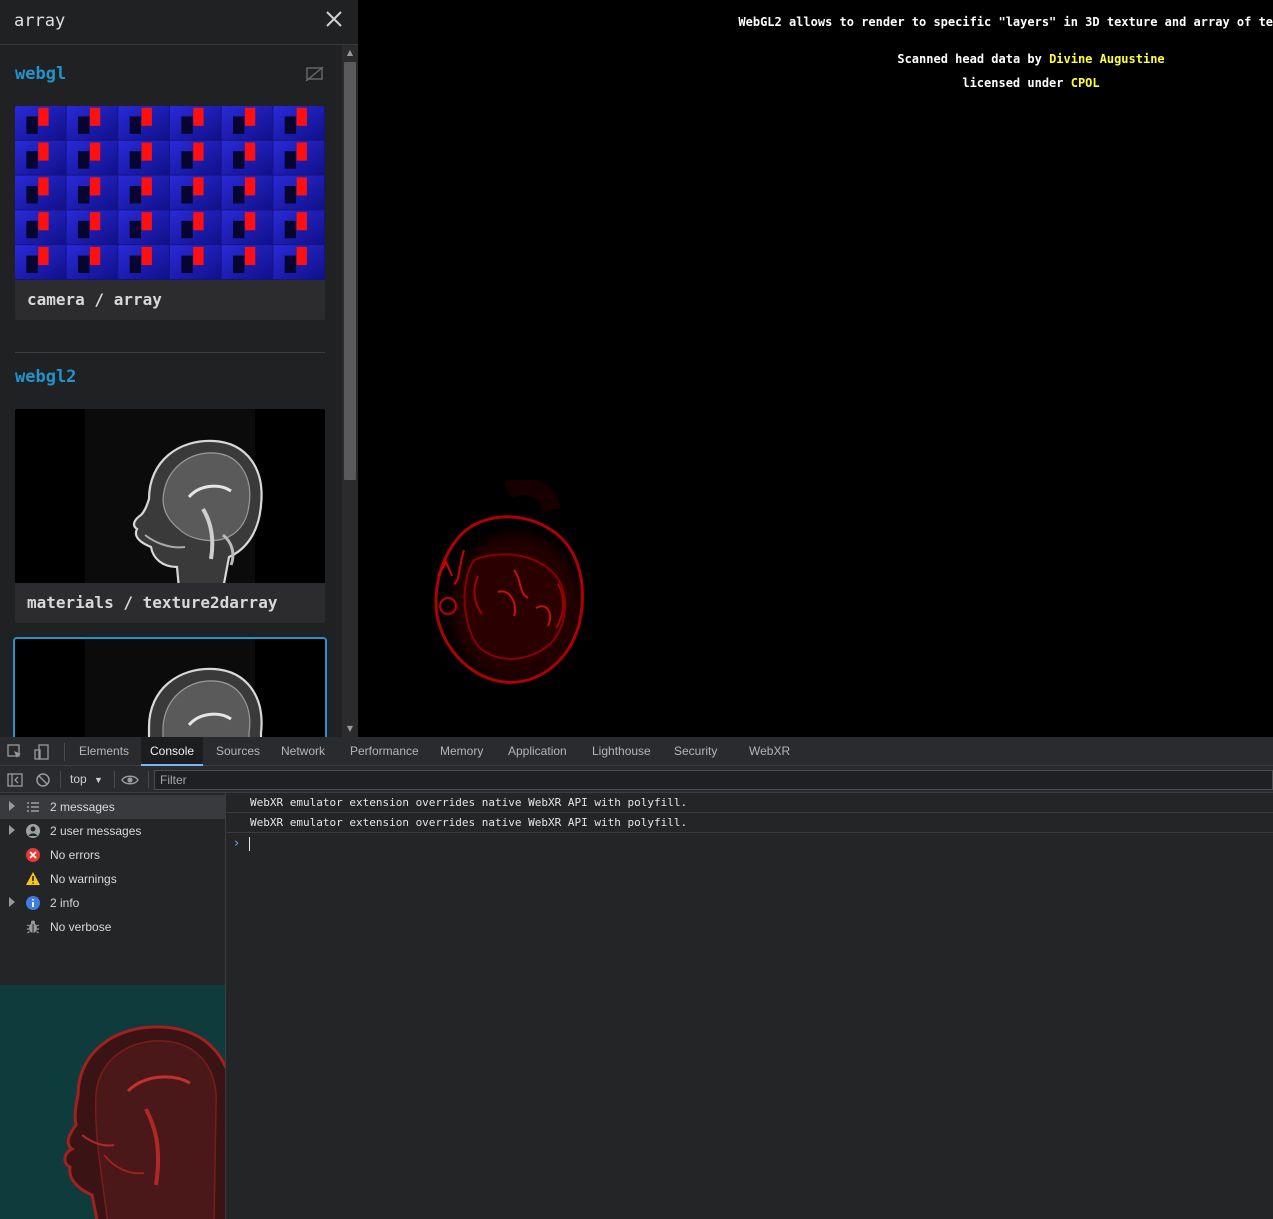 Image resolution: width=1273 pixels, height=1219 pixels. I want to click on context-select: top ▼, so click(86, 779).